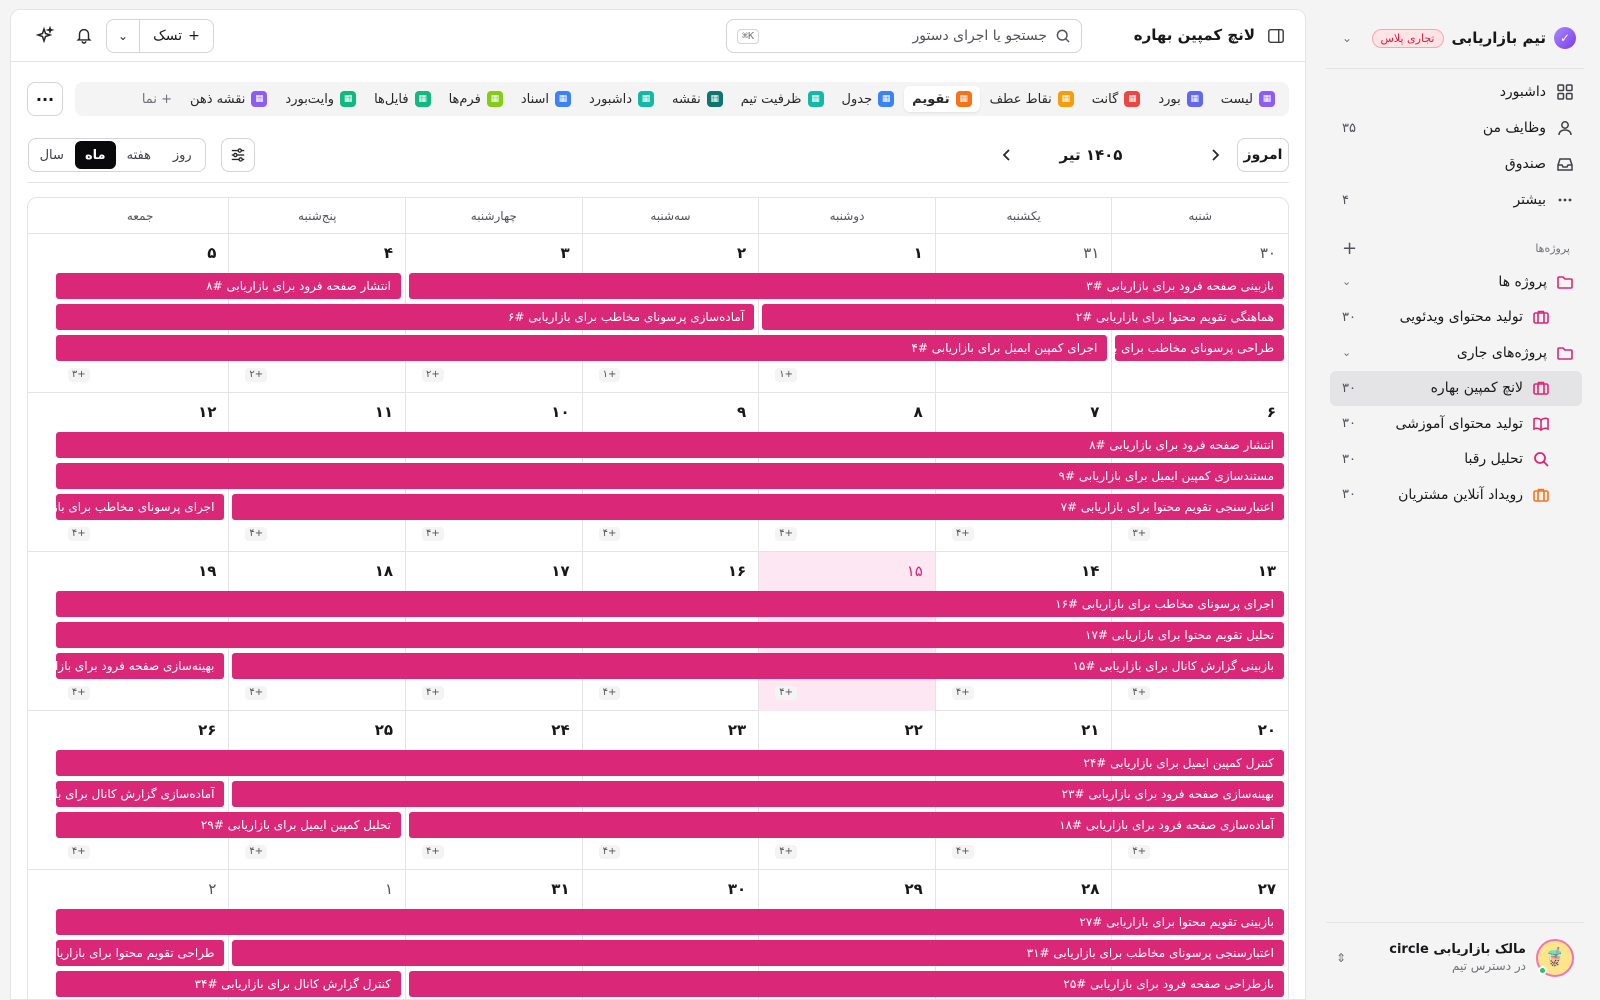  Describe the element at coordinates (846, 984) in the screenshot. I see `event-bar: بازطراحی صفحه فرود برای بازاریابی #۲۵` at that location.